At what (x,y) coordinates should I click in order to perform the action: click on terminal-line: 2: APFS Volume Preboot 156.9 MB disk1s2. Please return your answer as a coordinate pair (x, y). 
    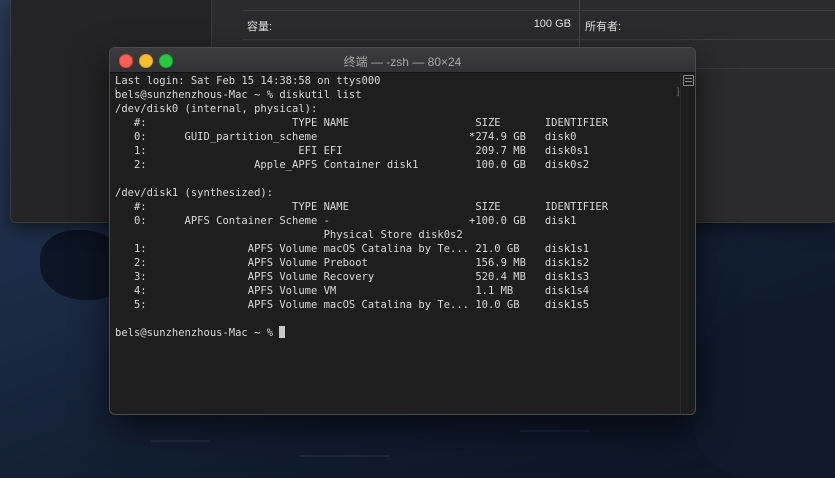
    Looking at the image, I should click on (352, 263).